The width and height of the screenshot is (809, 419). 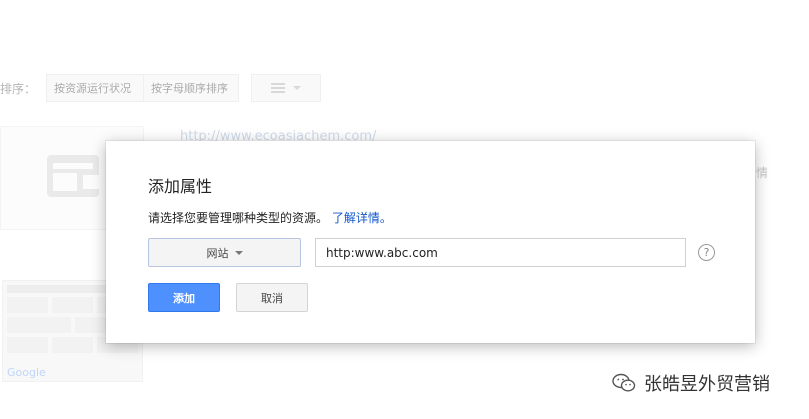 What do you see at coordinates (180, 186) in the screenshot?
I see `dialog-title: 添加属性` at bounding box center [180, 186].